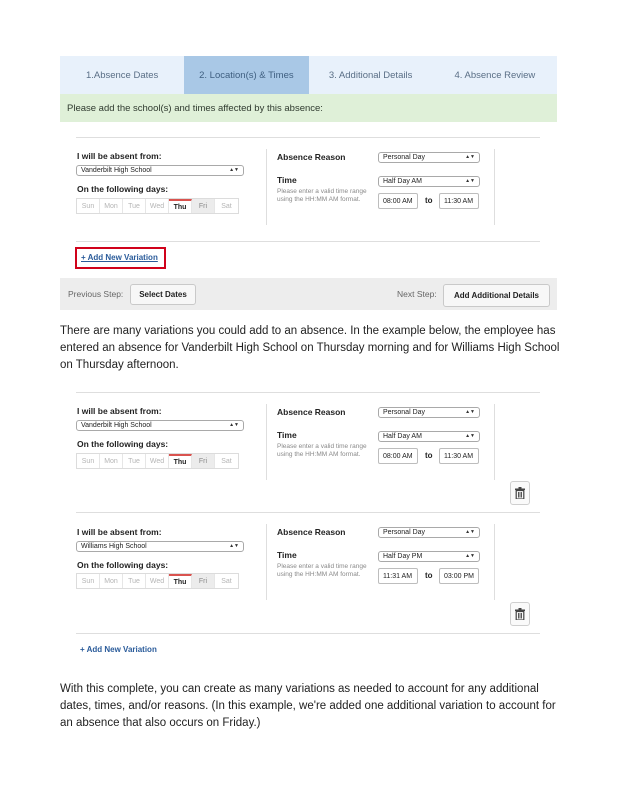  What do you see at coordinates (459, 576) in the screenshot?
I see `end-time-input: 03:00 PM` at bounding box center [459, 576].